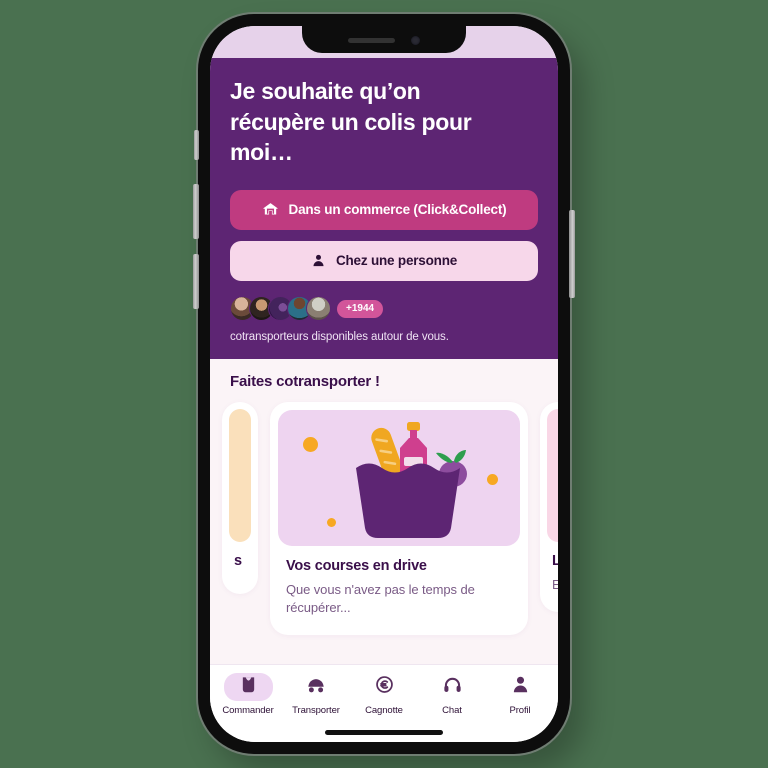 The image size is (768, 768). What do you see at coordinates (316, 687) in the screenshot?
I see `delivery-cart-icon` at bounding box center [316, 687].